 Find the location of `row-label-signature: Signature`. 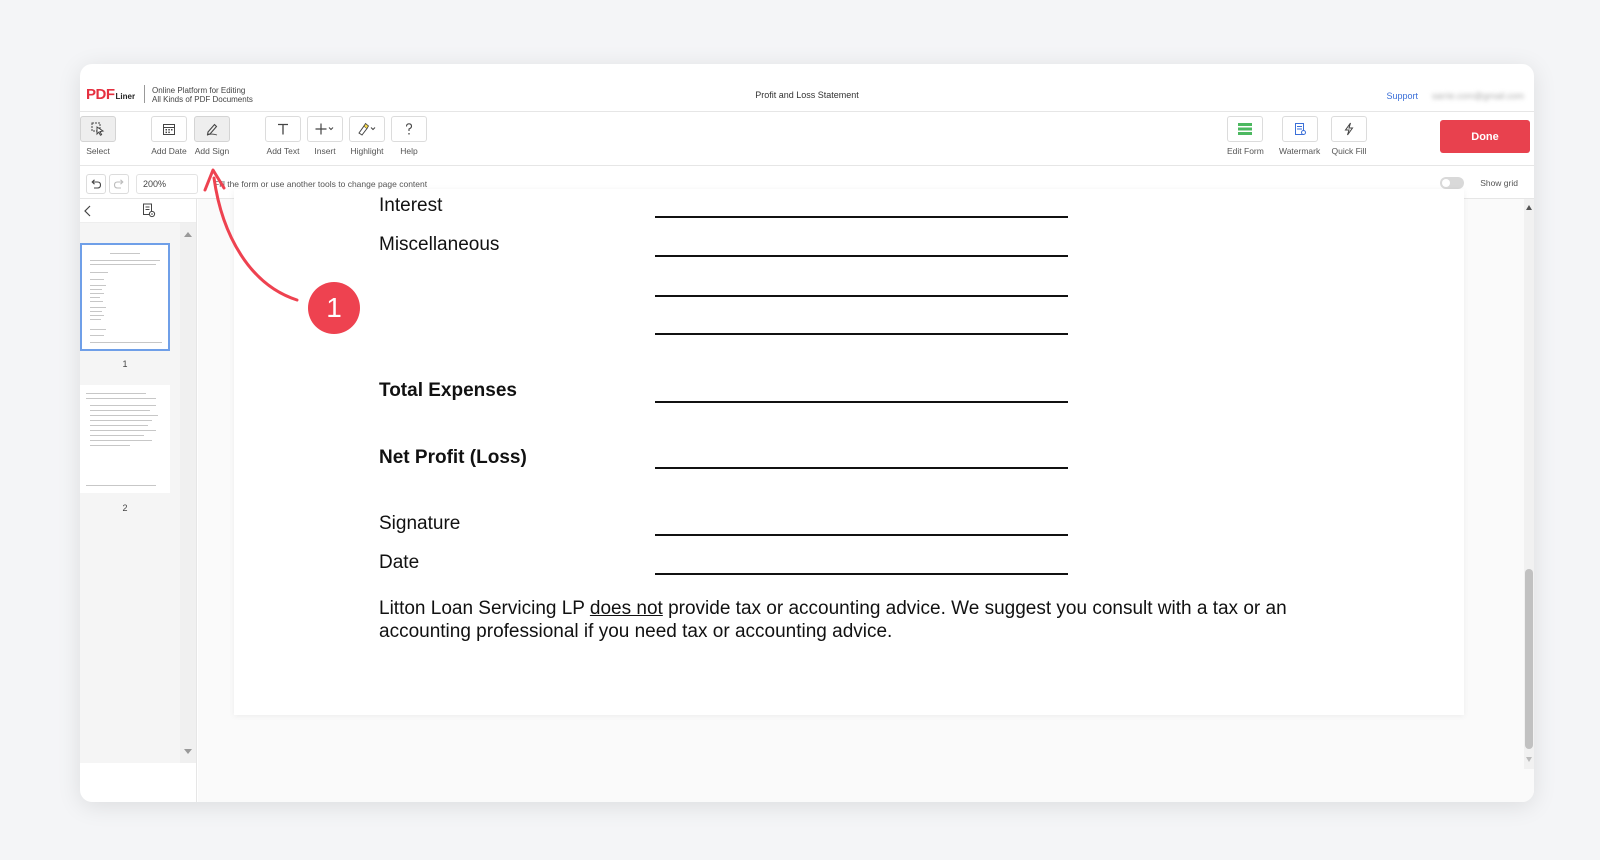

row-label-signature: Signature is located at coordinates (420, 523).